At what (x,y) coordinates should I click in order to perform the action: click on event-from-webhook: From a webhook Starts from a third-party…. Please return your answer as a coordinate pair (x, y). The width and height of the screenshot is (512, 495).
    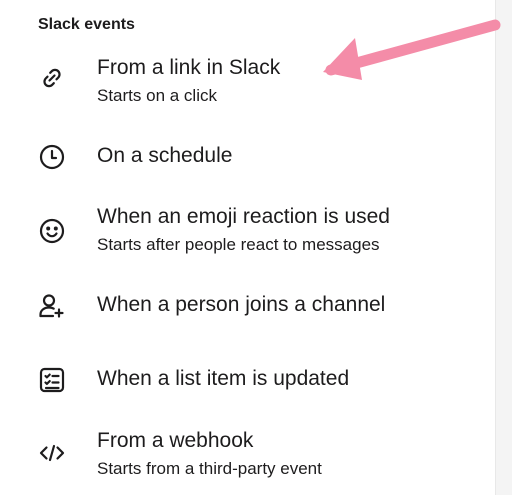
    Looking at the image, I should click on (246, 455).